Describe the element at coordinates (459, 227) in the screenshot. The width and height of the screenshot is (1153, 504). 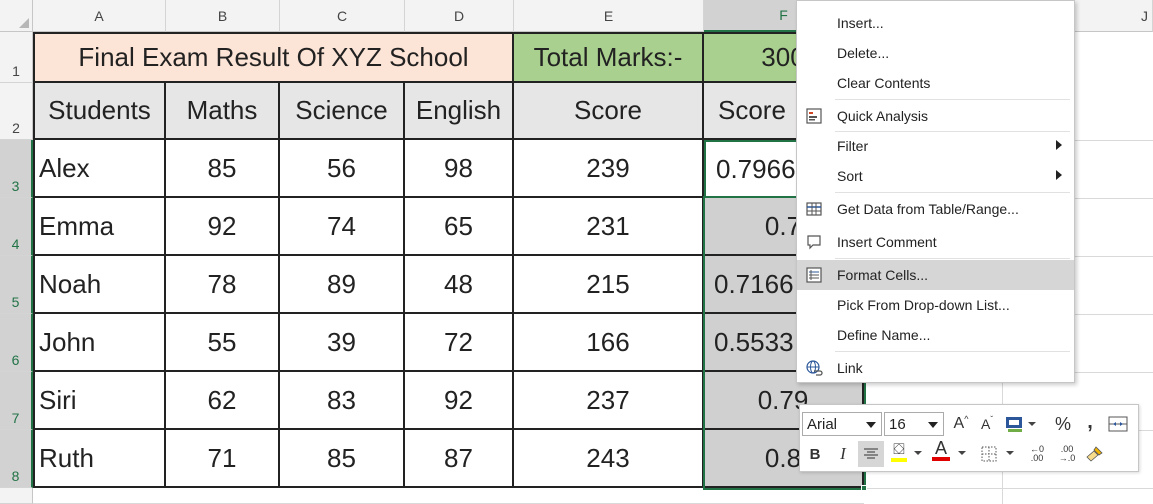
I see `english-cell: 65` at that location.